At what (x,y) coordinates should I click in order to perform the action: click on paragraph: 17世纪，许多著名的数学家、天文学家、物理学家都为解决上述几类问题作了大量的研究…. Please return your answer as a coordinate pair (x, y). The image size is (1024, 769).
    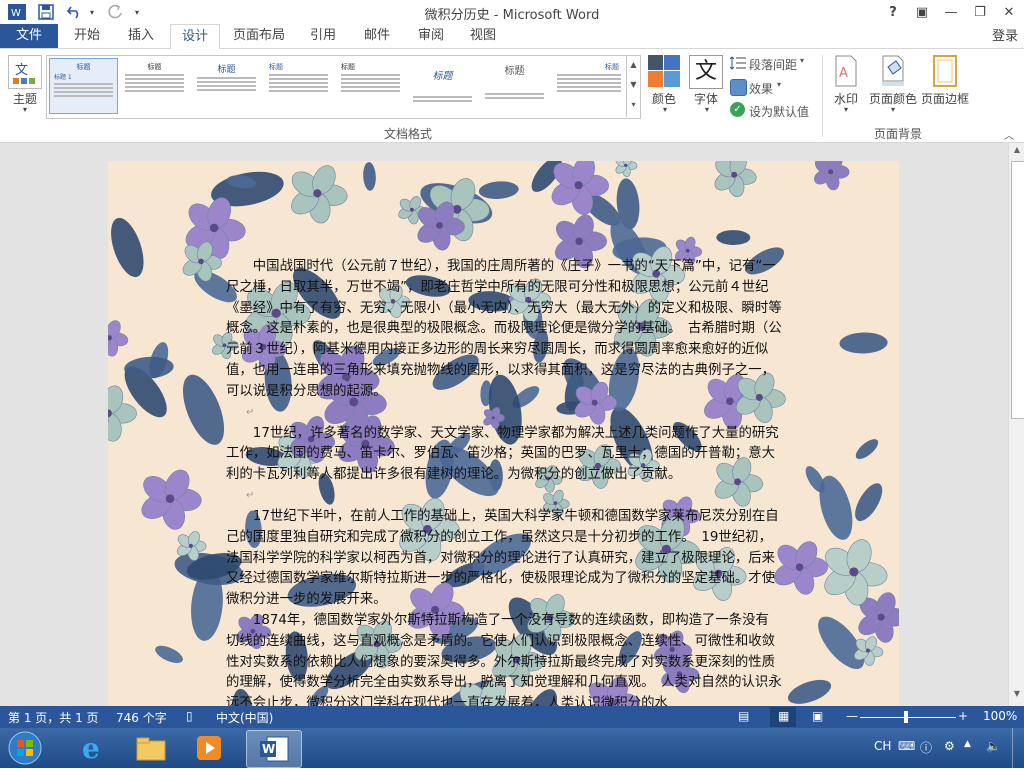
    Looking at the image, I should click on (504, 455).